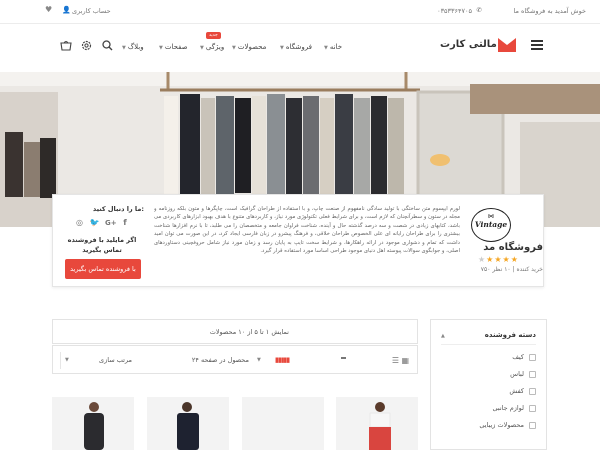 The image size is (600, 450). What do you see at coordinates (118, 209) in the screenshot?
I see `follow-title: ما را دنبال کنید:` at bounding box center [118, 209].